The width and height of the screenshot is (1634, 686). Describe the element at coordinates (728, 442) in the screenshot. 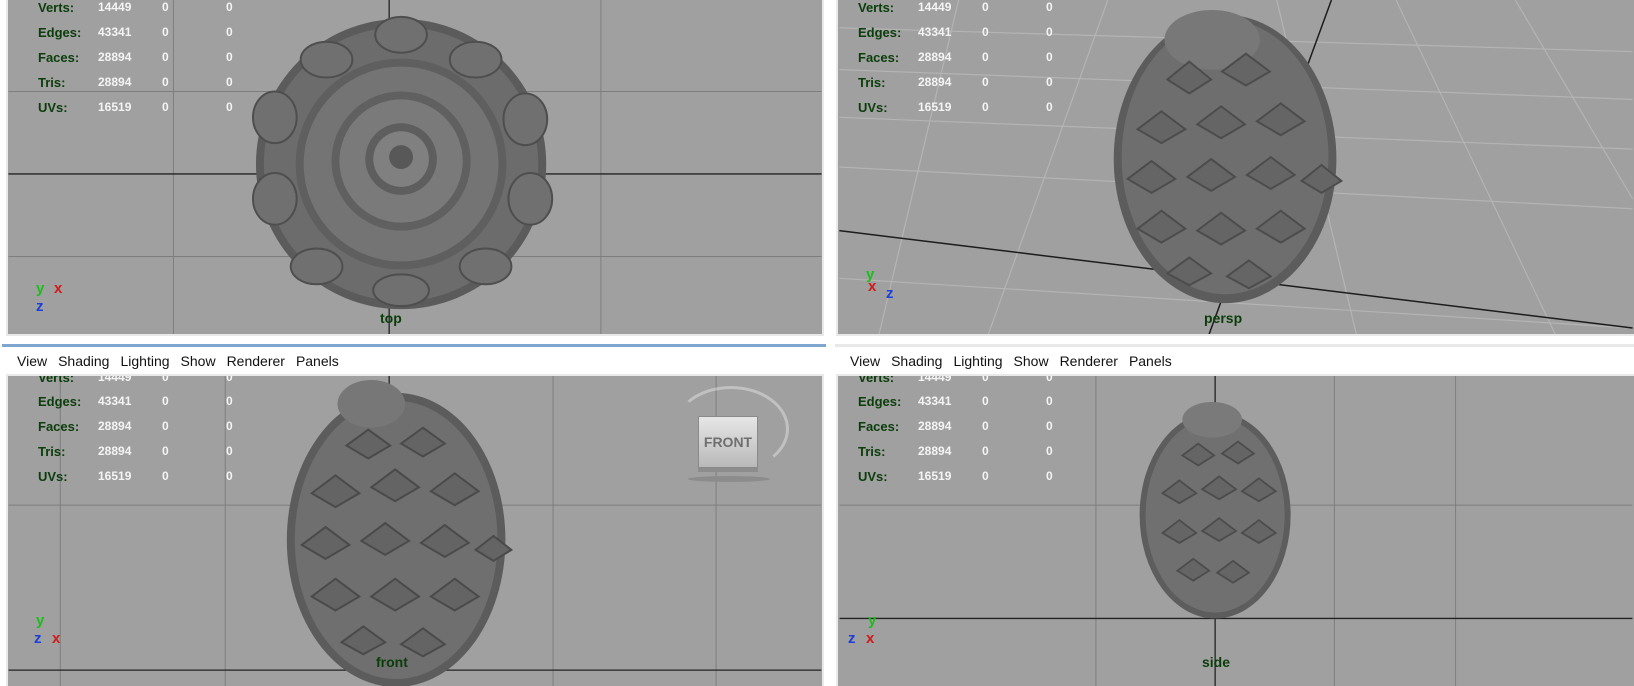

I see `view-cube-icon: FRONT` at that location.